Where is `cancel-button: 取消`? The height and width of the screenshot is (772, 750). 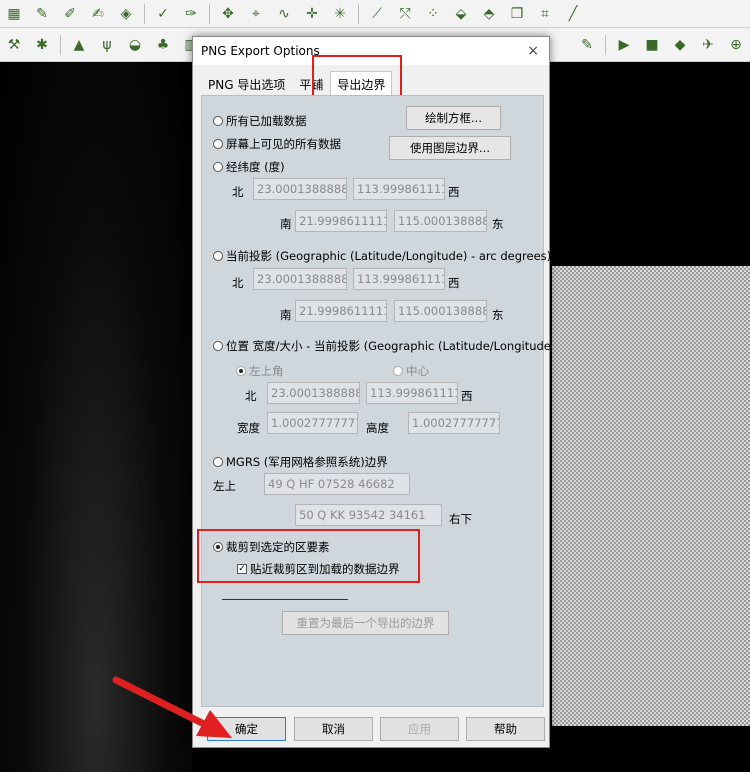 cancel-button: 取消 is located at coordinates (333, 729).